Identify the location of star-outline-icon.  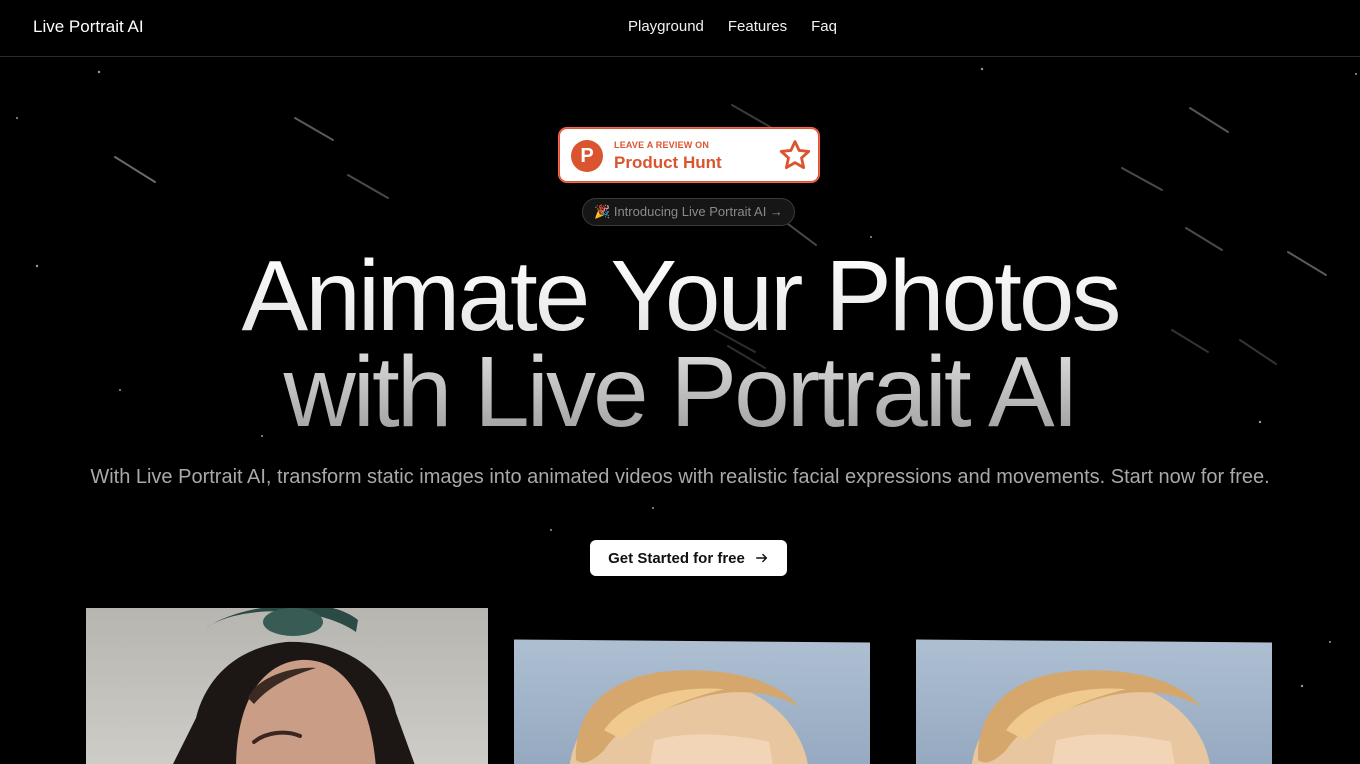
(795, 155).